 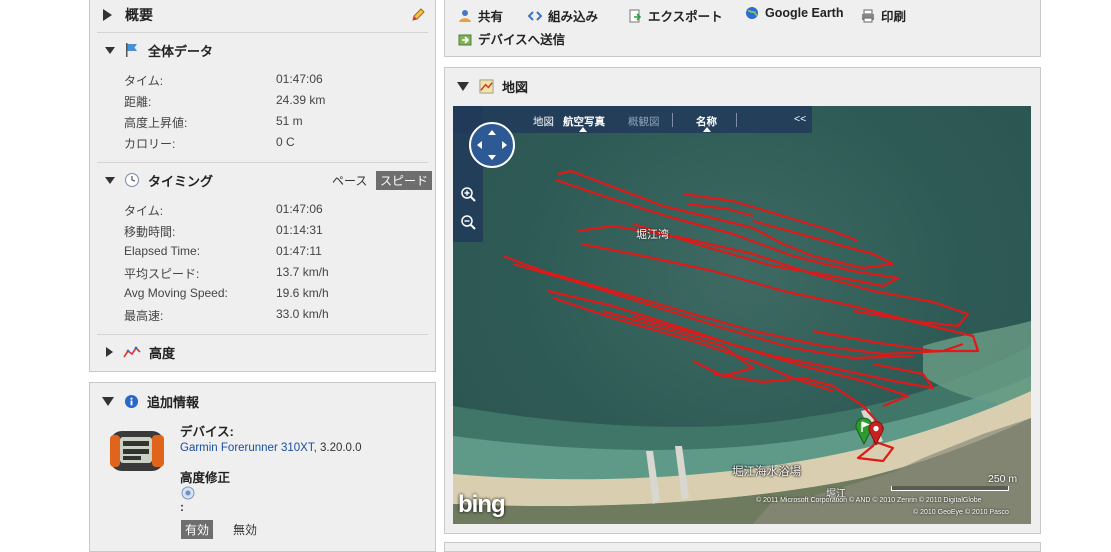 I want to click on stat-value: 24.39 km, so click(x=301, y=100).